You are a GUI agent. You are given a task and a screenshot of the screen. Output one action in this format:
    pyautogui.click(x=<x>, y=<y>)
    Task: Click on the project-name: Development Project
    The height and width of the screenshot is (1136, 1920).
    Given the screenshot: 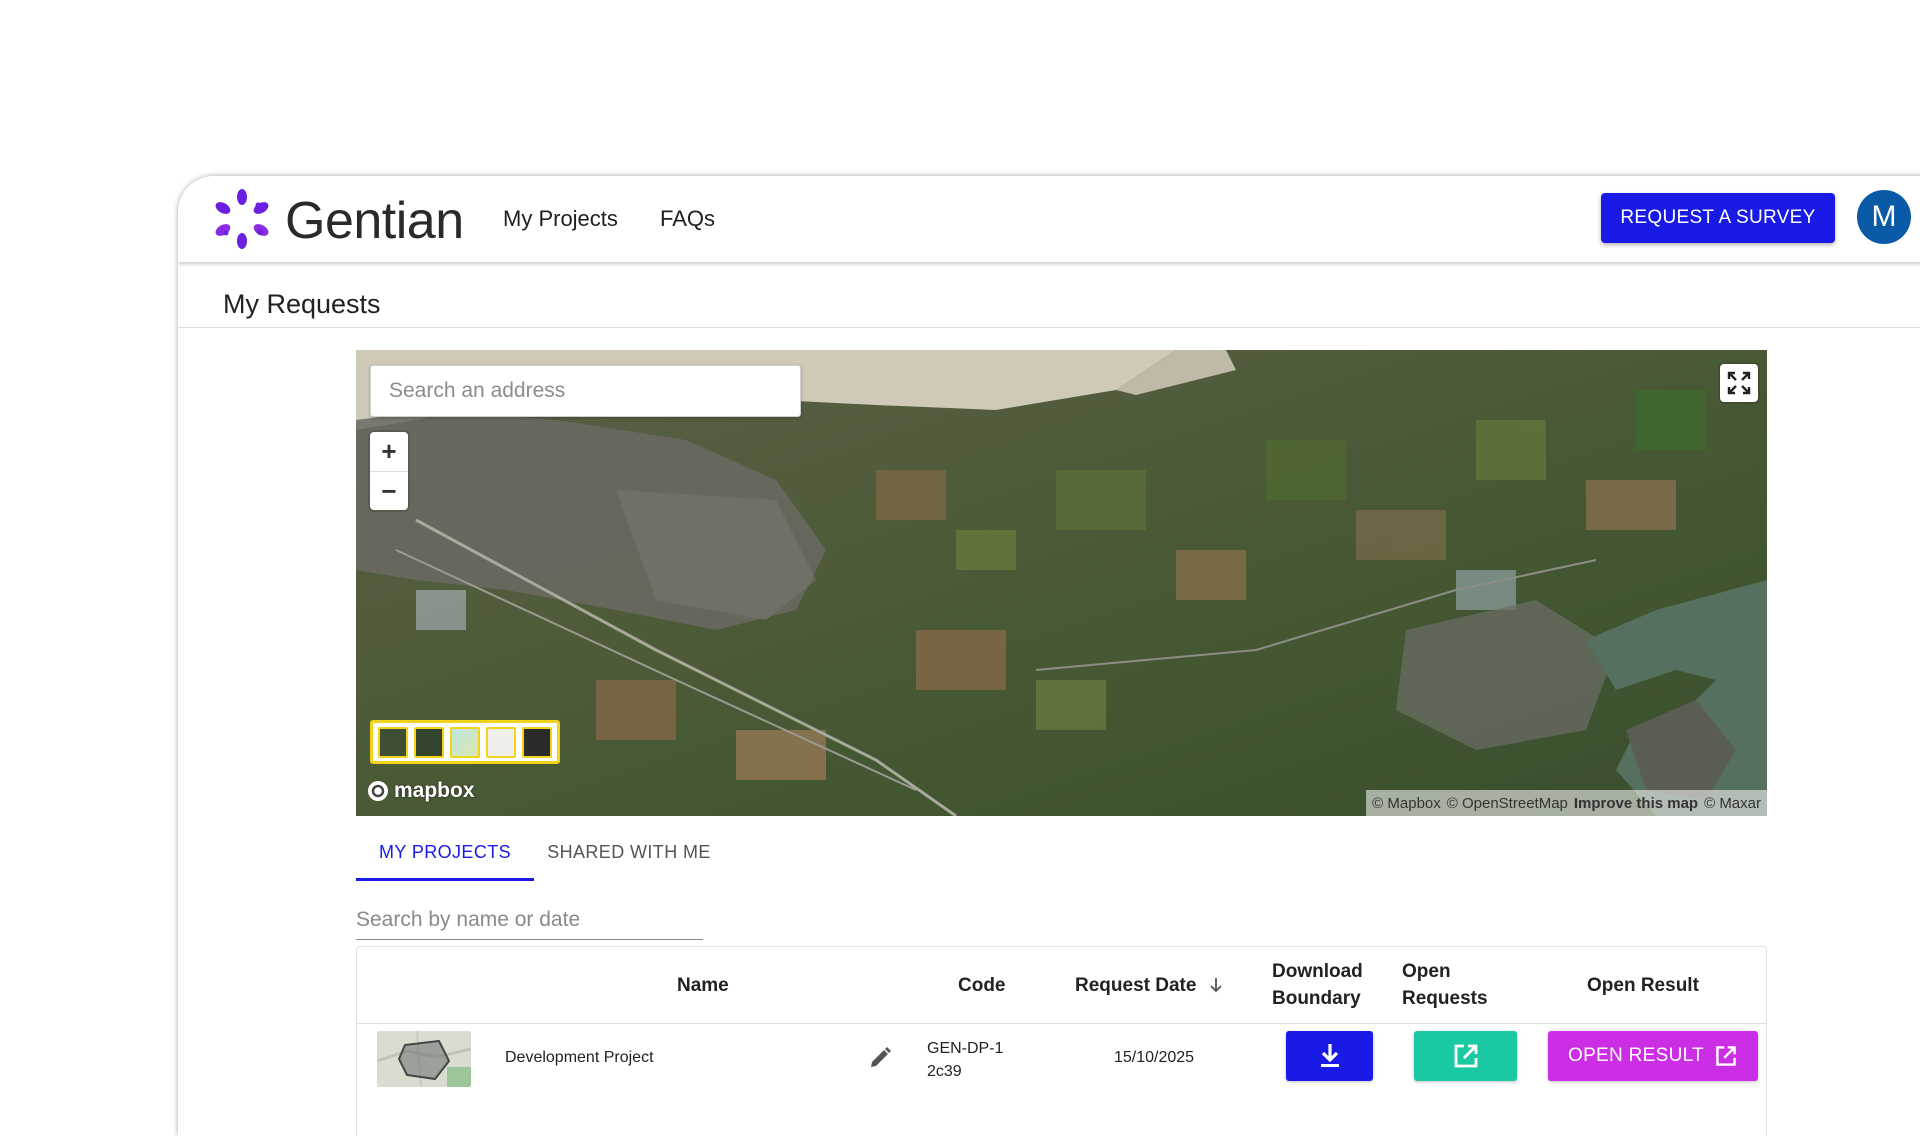 What is the action you would take?
    pyautogui.click(x=579, y=1058)
    